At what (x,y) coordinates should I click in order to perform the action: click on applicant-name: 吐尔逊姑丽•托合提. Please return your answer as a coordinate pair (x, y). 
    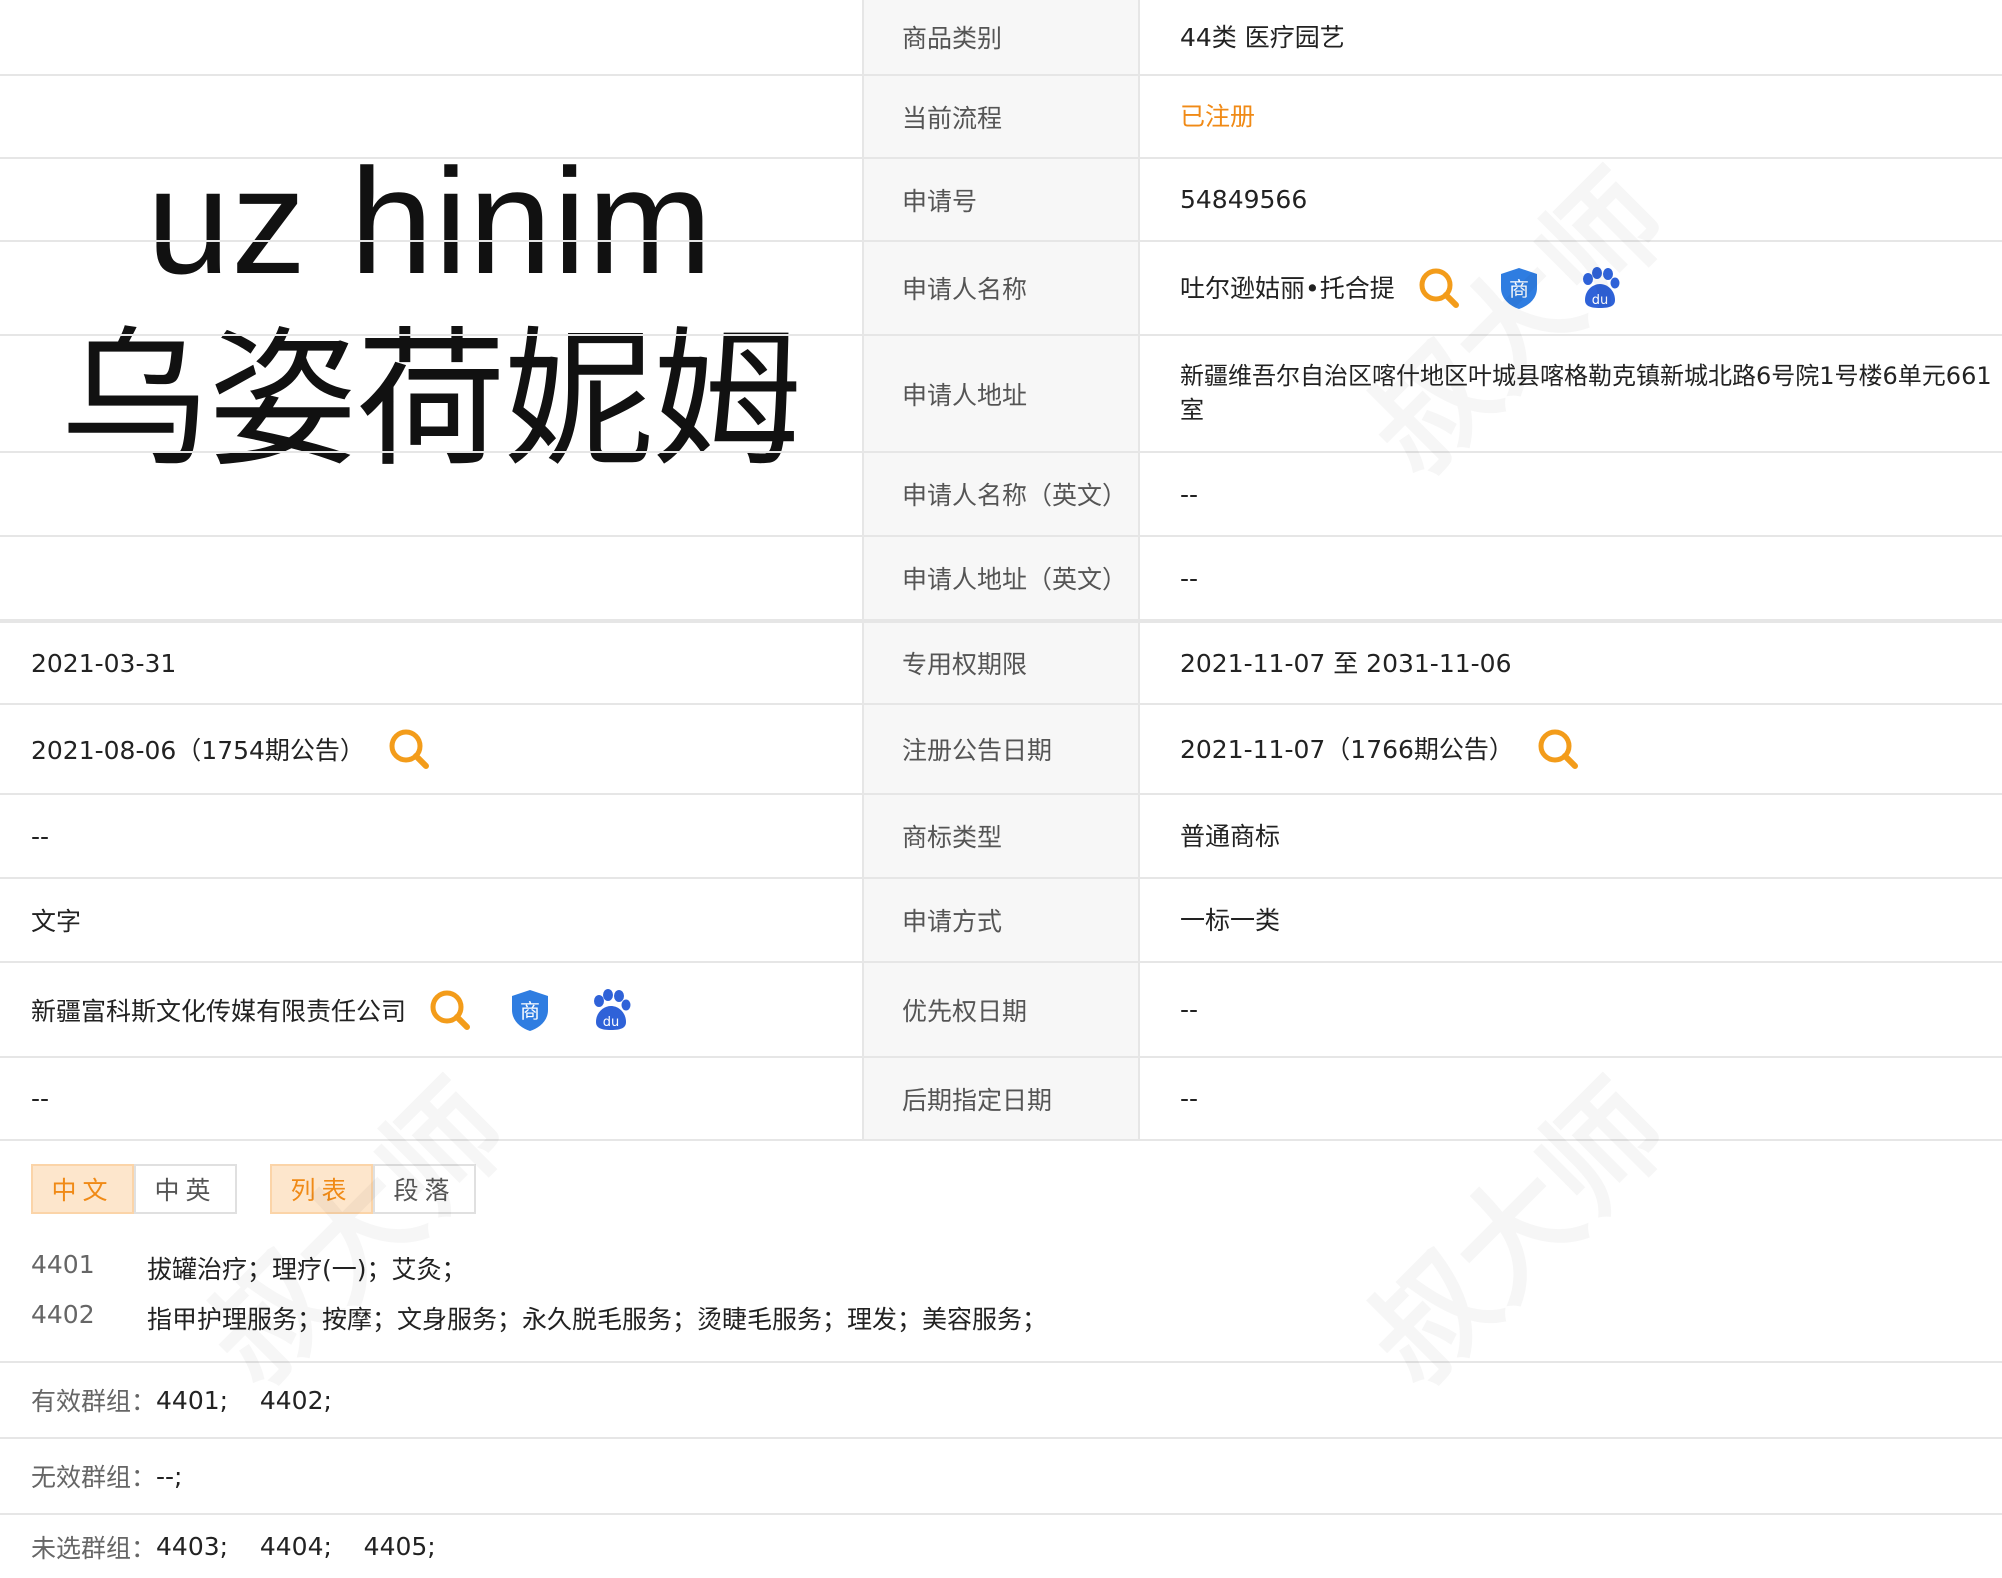
    Looking at the image, I should click on (1287, 288).